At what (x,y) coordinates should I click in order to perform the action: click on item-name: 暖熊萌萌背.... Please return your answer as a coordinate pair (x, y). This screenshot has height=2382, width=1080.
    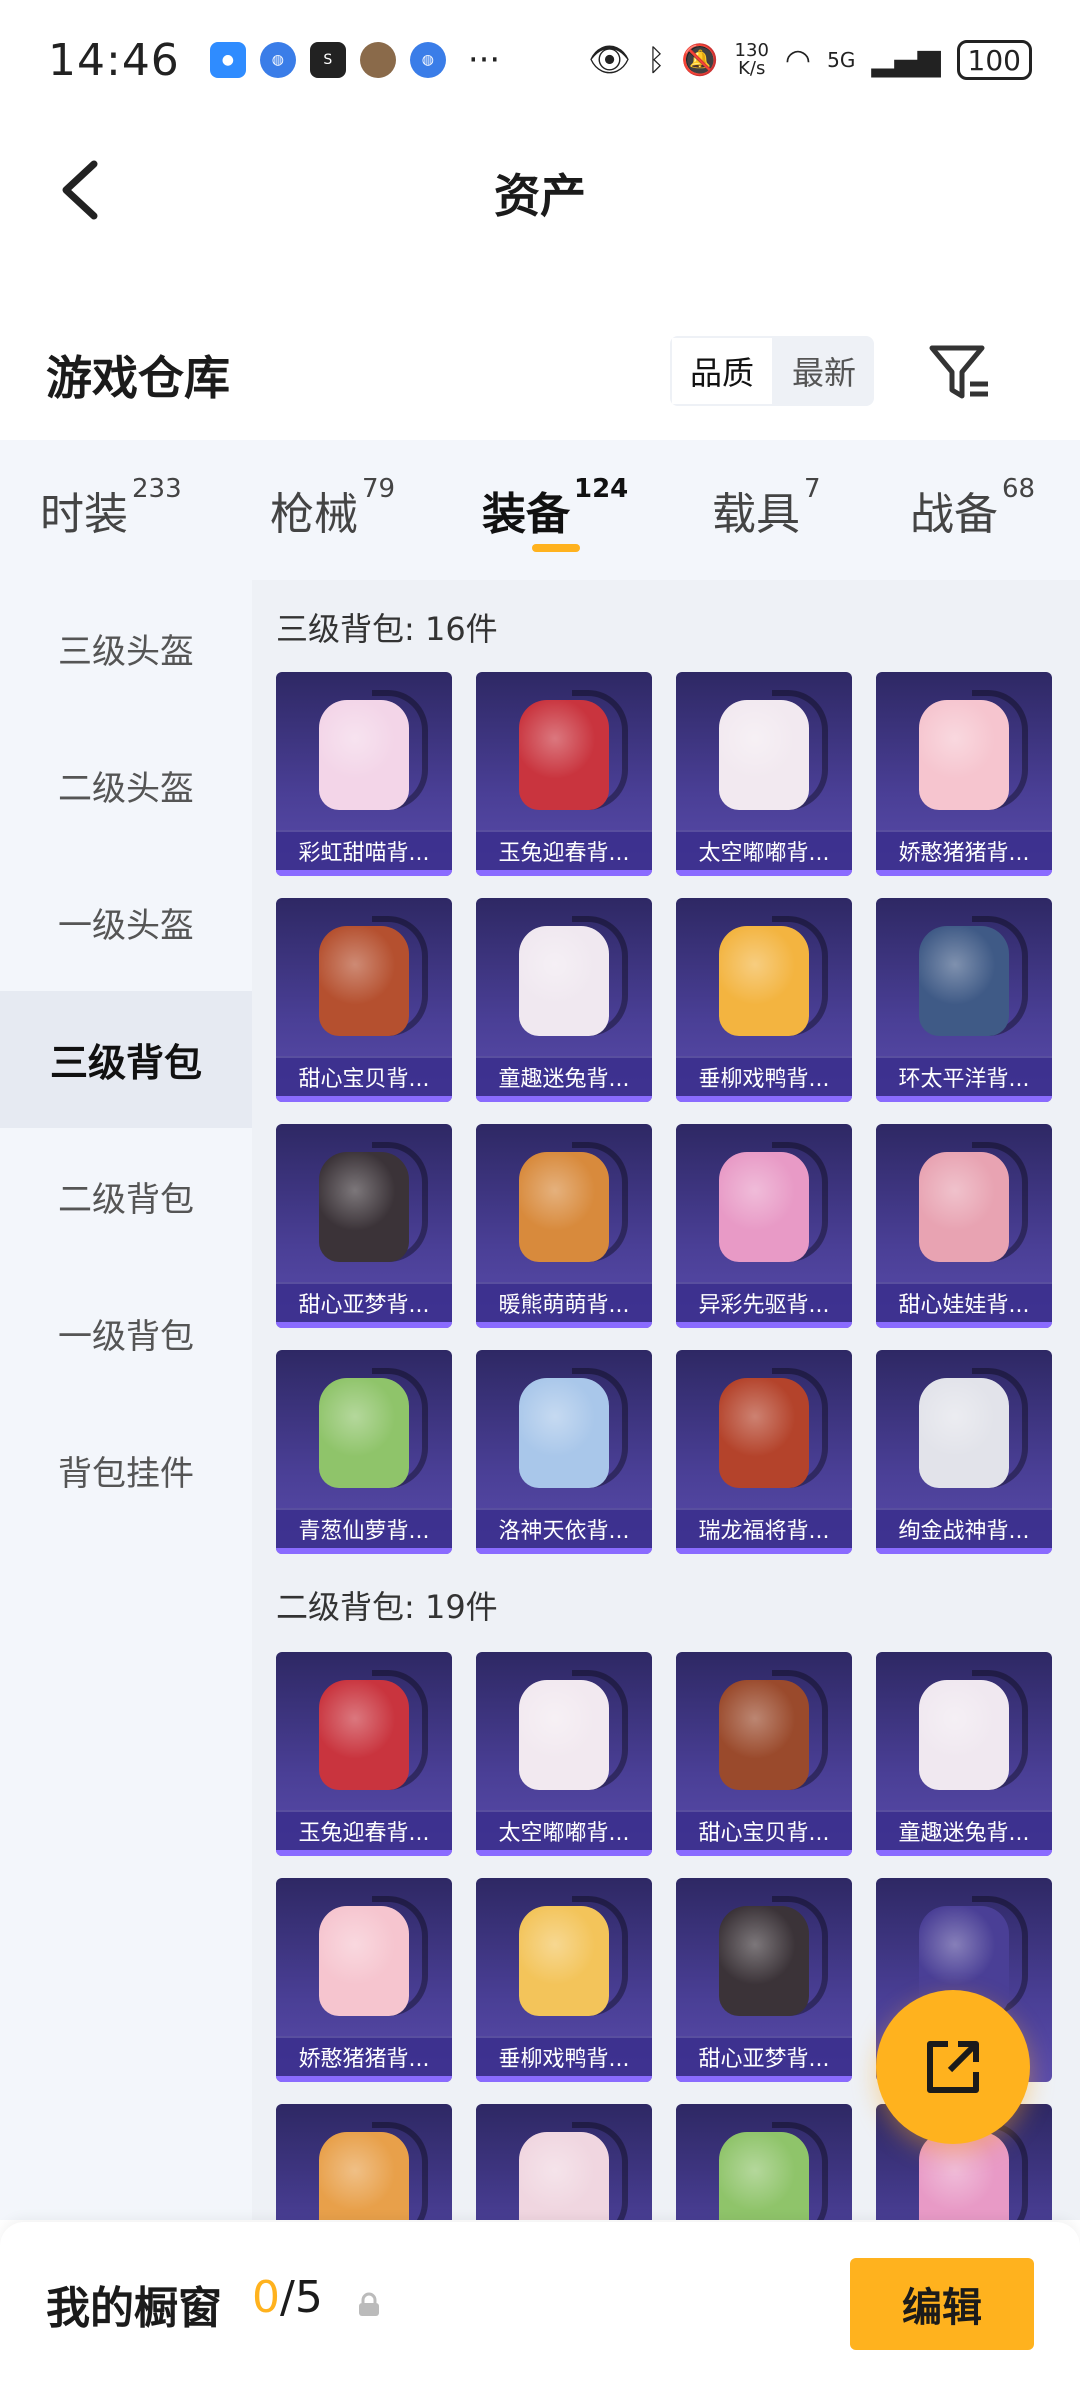
    Looking at the image, I should click on (564, 1302).